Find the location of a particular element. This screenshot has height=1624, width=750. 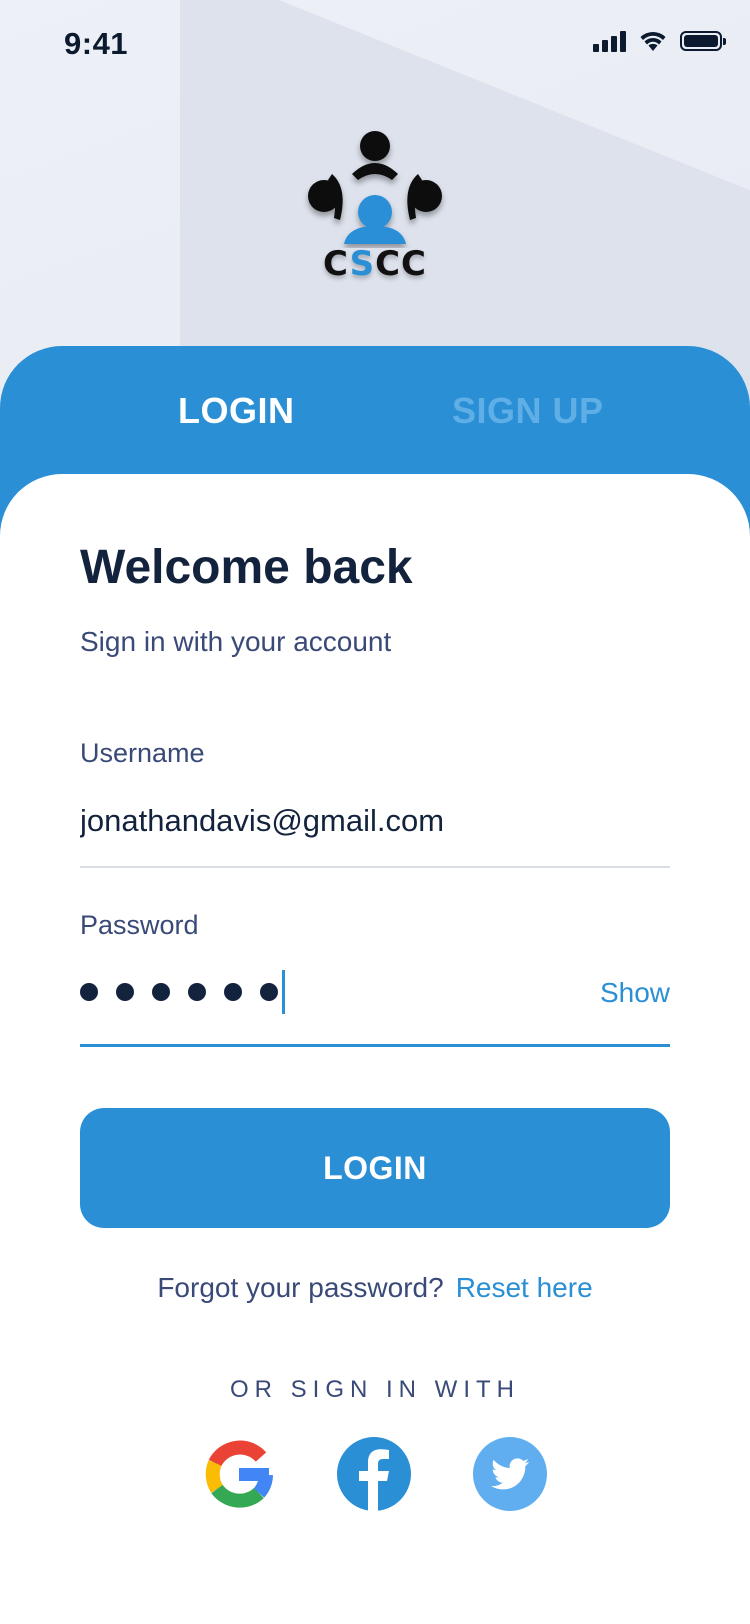

text-caret is located at coordinates (283, 992).